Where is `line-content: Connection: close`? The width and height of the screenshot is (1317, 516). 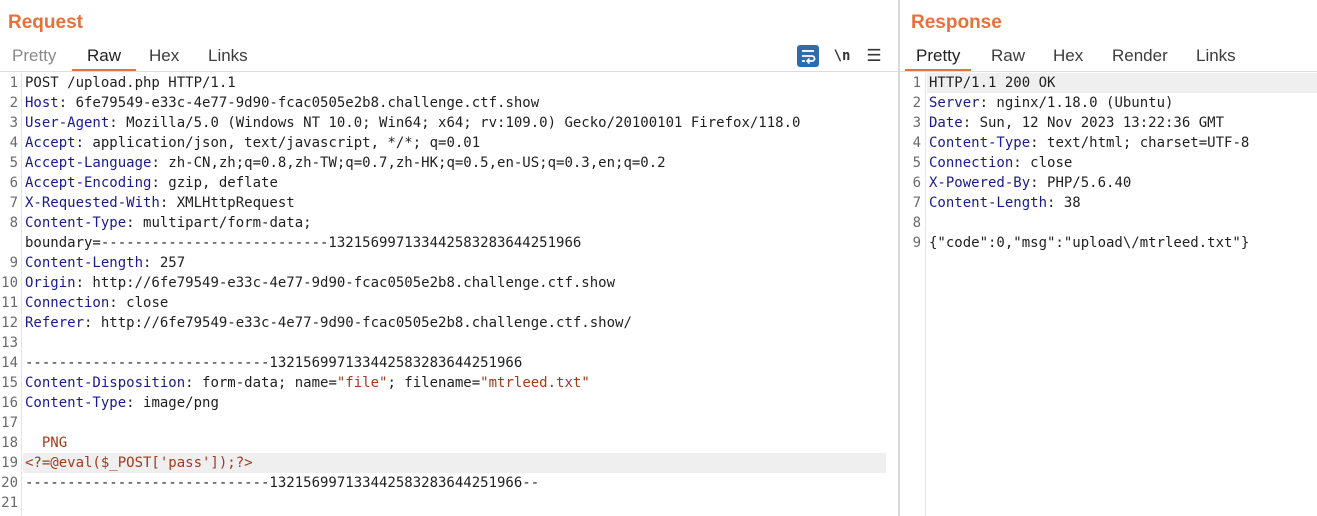 line-content: Connection: close is located at coordinates (1000, 163).